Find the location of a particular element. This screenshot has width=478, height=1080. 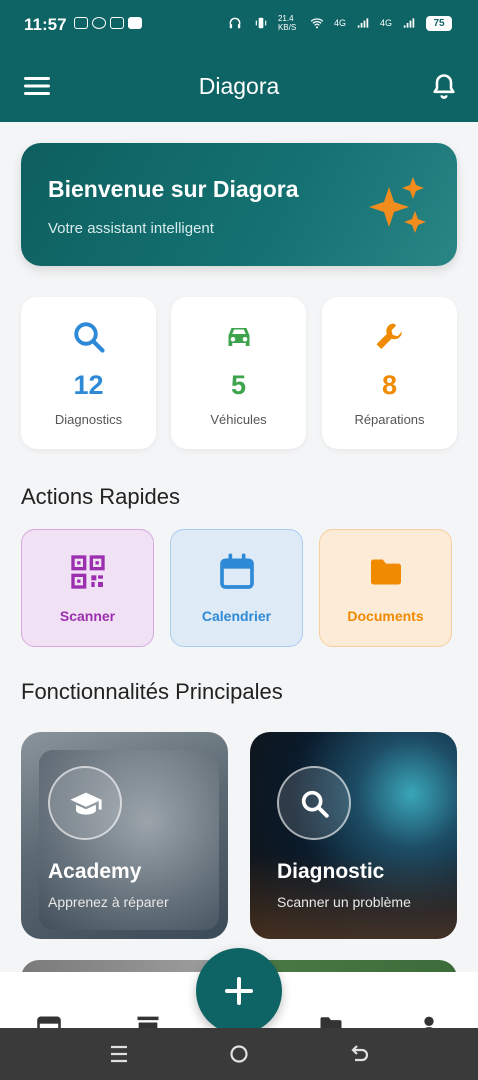

app-bar: Diagora is located at coordinates (239, 87).